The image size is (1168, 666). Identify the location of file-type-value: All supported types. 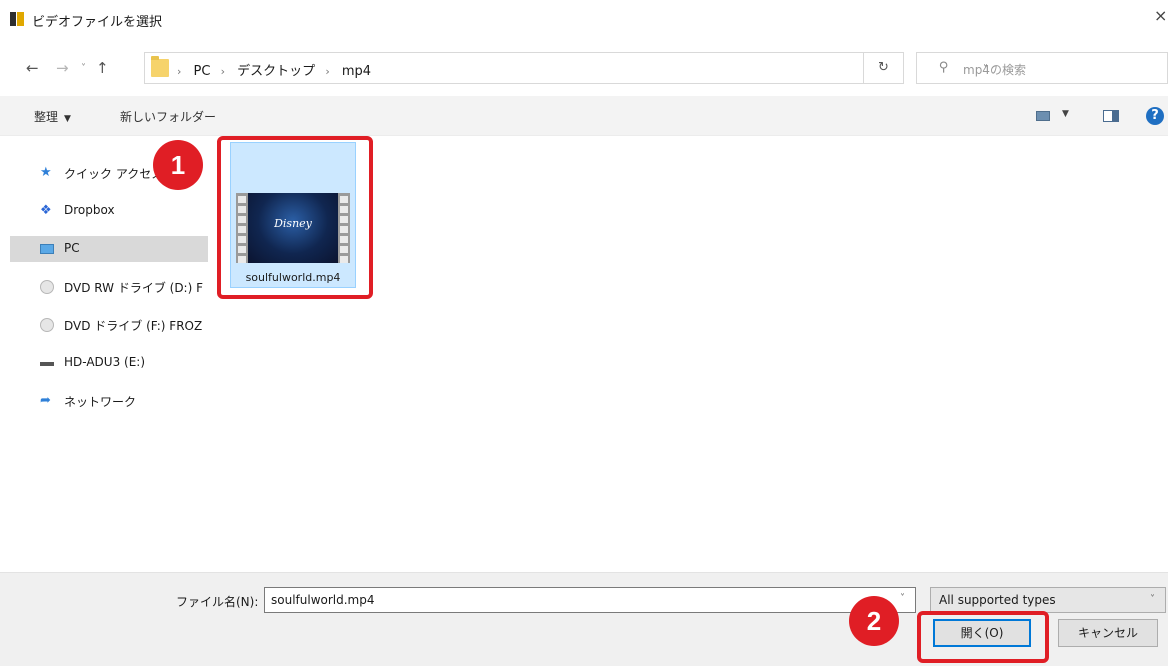
(997, 600).